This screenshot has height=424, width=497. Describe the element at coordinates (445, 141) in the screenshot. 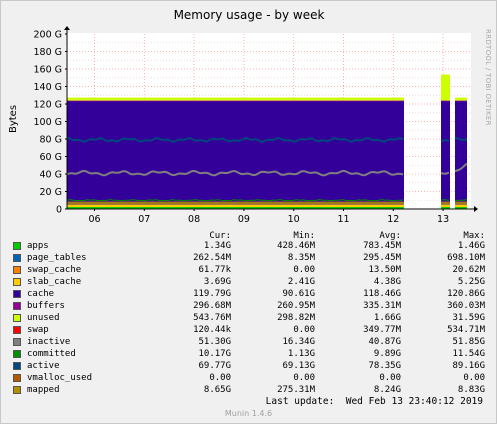

I see `line-active` at that location.